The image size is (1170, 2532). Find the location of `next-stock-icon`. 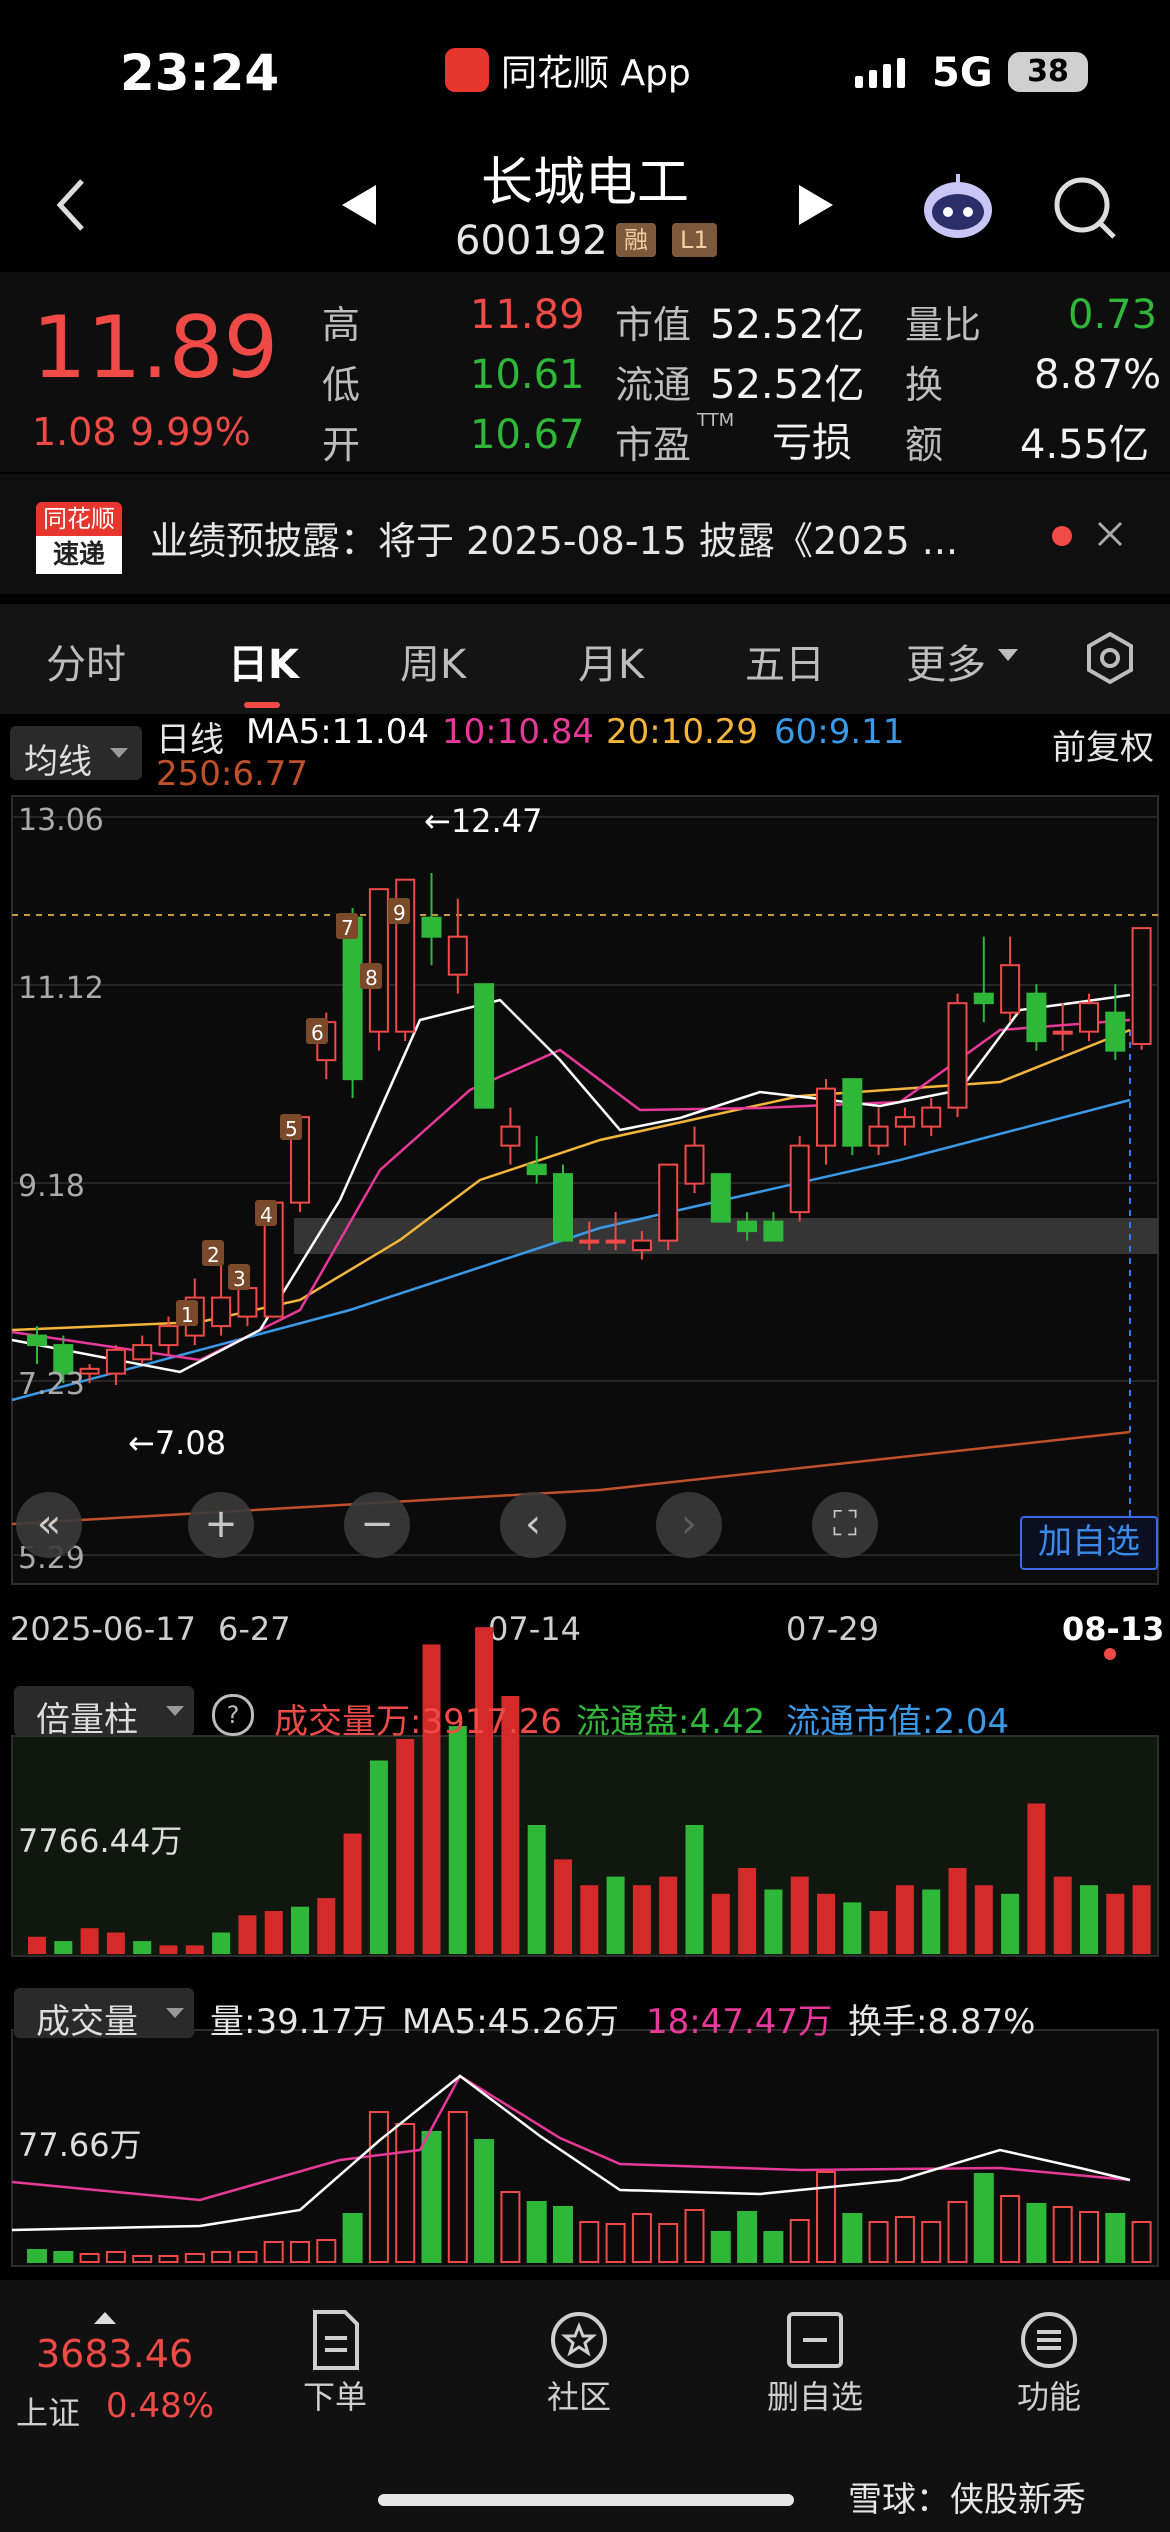

next-stock-icon is located at coordinates (815, 207).